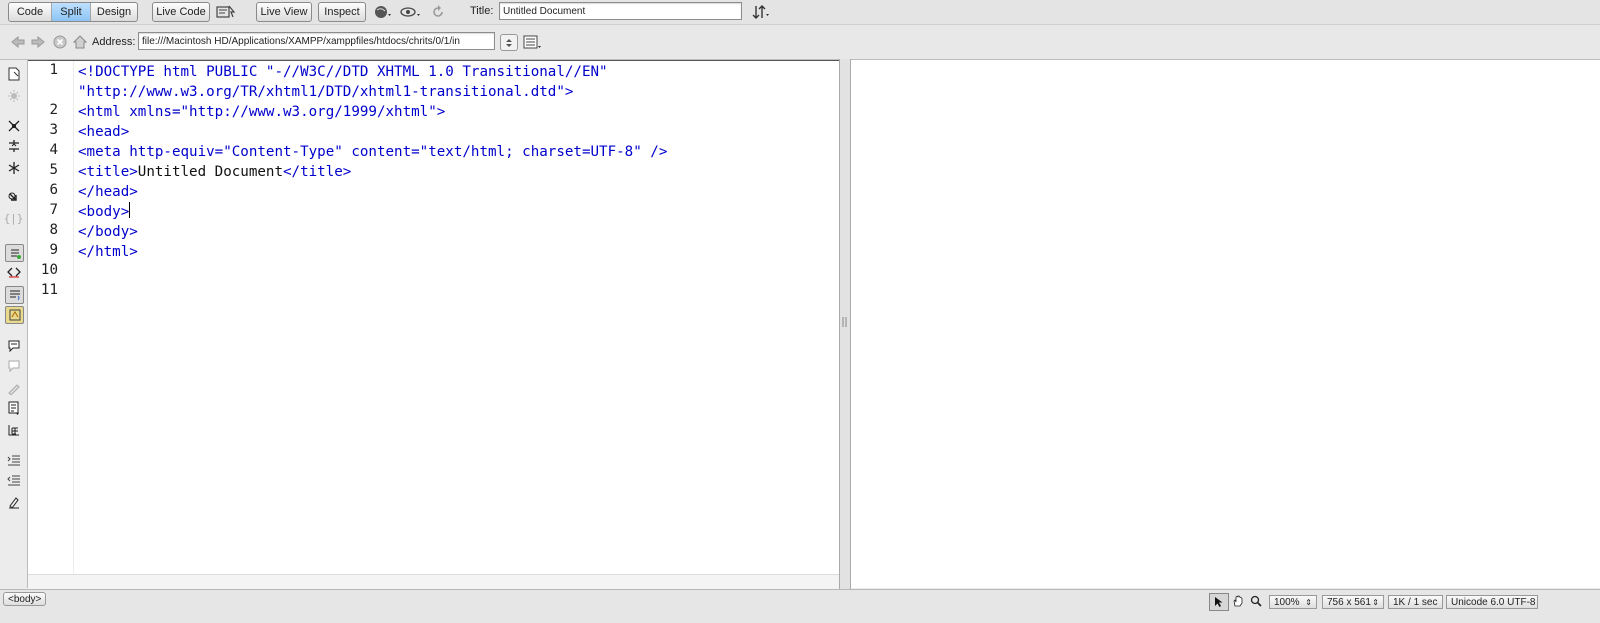  I want to click on zoom-select: 100% ⇕, so click(1293, 602).